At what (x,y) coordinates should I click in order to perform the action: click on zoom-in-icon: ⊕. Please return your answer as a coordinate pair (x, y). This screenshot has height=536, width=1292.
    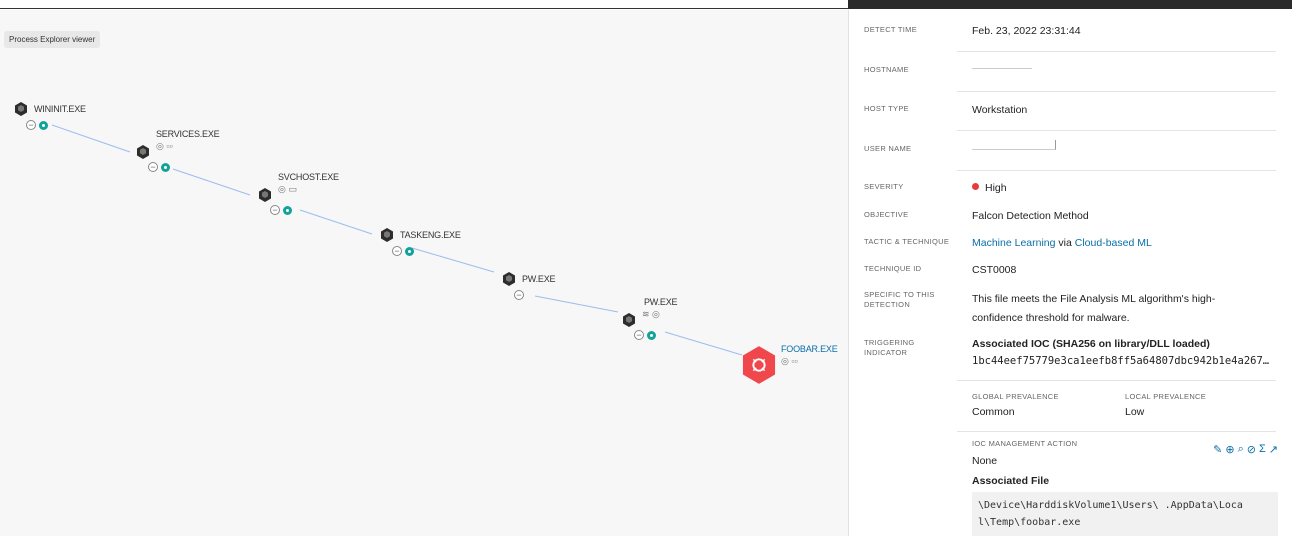
    Looking at the image, I should click on (1229, 449).